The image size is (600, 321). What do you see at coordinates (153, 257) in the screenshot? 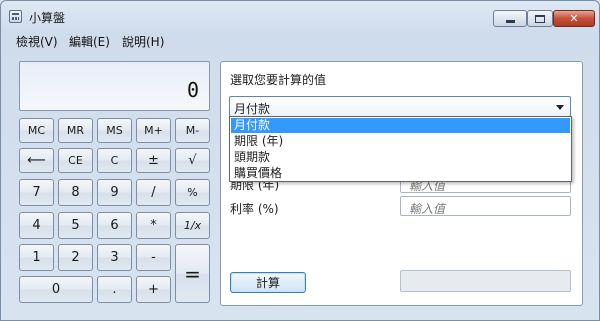
I see `subtract-button: -` at bounding box center [153, 257].